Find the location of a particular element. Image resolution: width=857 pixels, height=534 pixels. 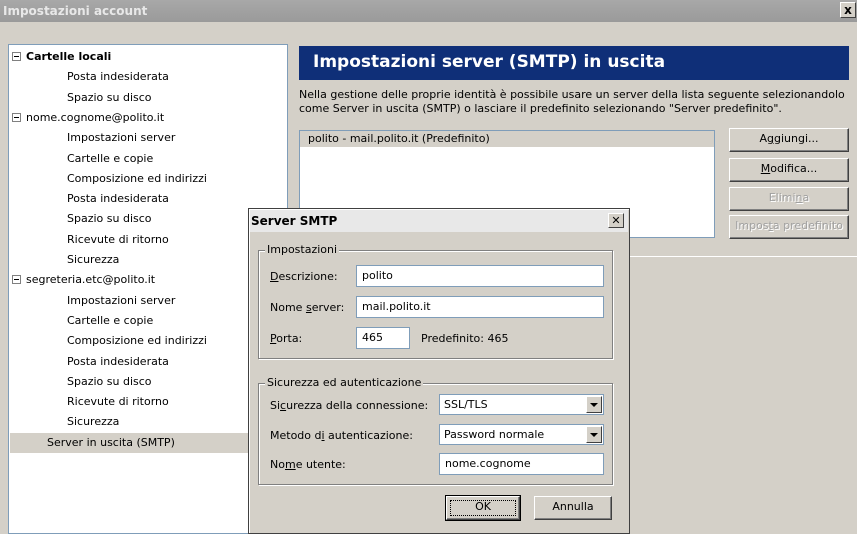

description-label-text: escrizione: is located at coordinates (308, 276).